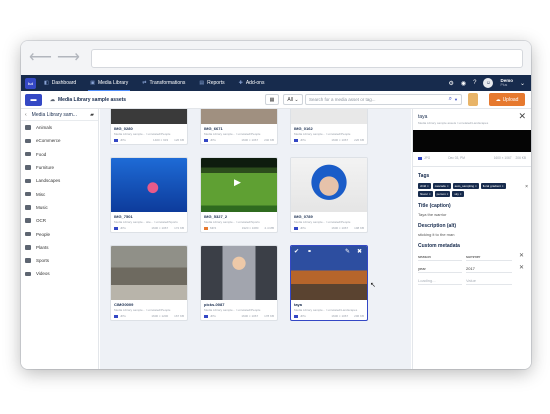 The width and height of the screenshot is (550, 414). I want to click on nav-media-library: ▣ Media Library, so click(109, 83).